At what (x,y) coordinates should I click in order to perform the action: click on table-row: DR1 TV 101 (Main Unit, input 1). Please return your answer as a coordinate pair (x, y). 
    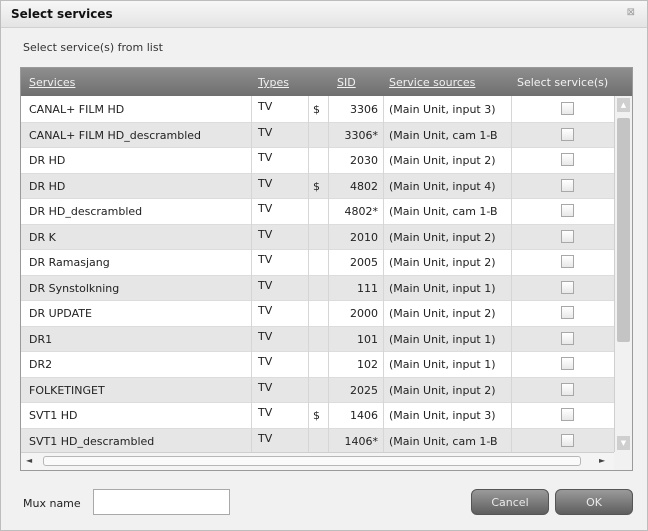
    Looking at the image, I should click on (317, 338).